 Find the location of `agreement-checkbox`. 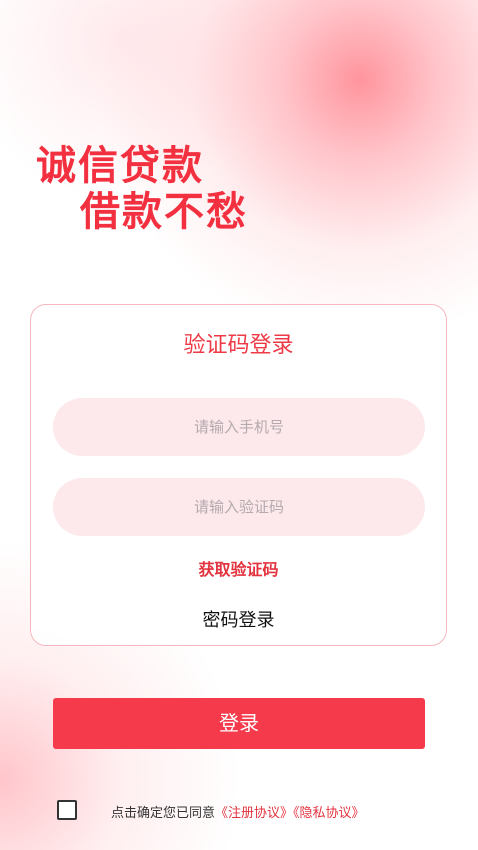

agreement-checkbox is located at coordinates (67, 810).